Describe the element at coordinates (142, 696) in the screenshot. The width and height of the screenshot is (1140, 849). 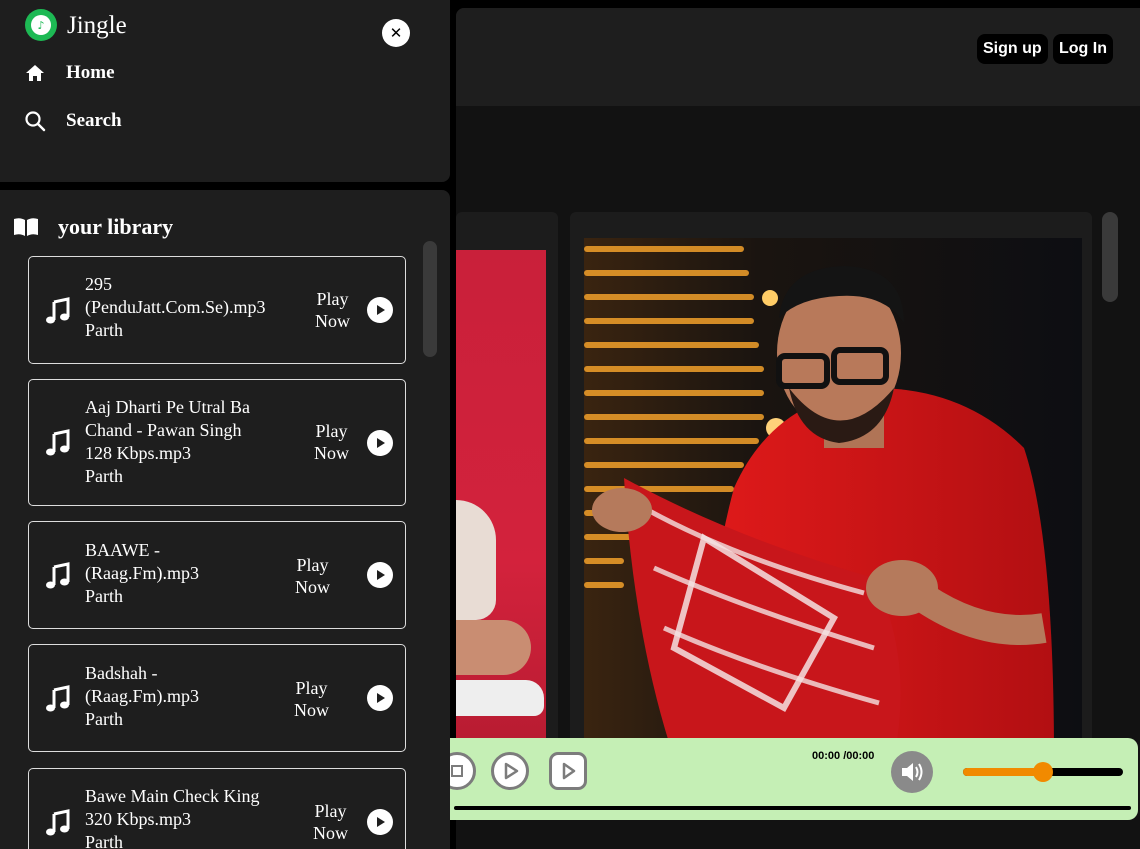
I see `song-title: Badshah - (Raag.Fm).mp3 Parth` at that location.